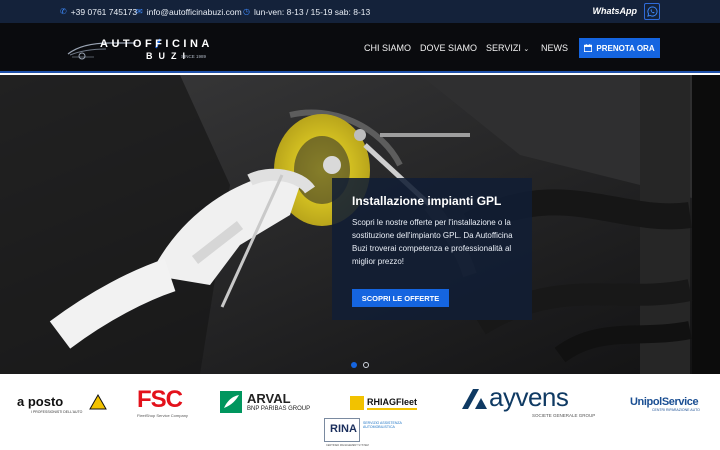 Image resolution: width=720 pixels, height=450 pixels. I want to click on whatsapp-button, so click(652, 11).